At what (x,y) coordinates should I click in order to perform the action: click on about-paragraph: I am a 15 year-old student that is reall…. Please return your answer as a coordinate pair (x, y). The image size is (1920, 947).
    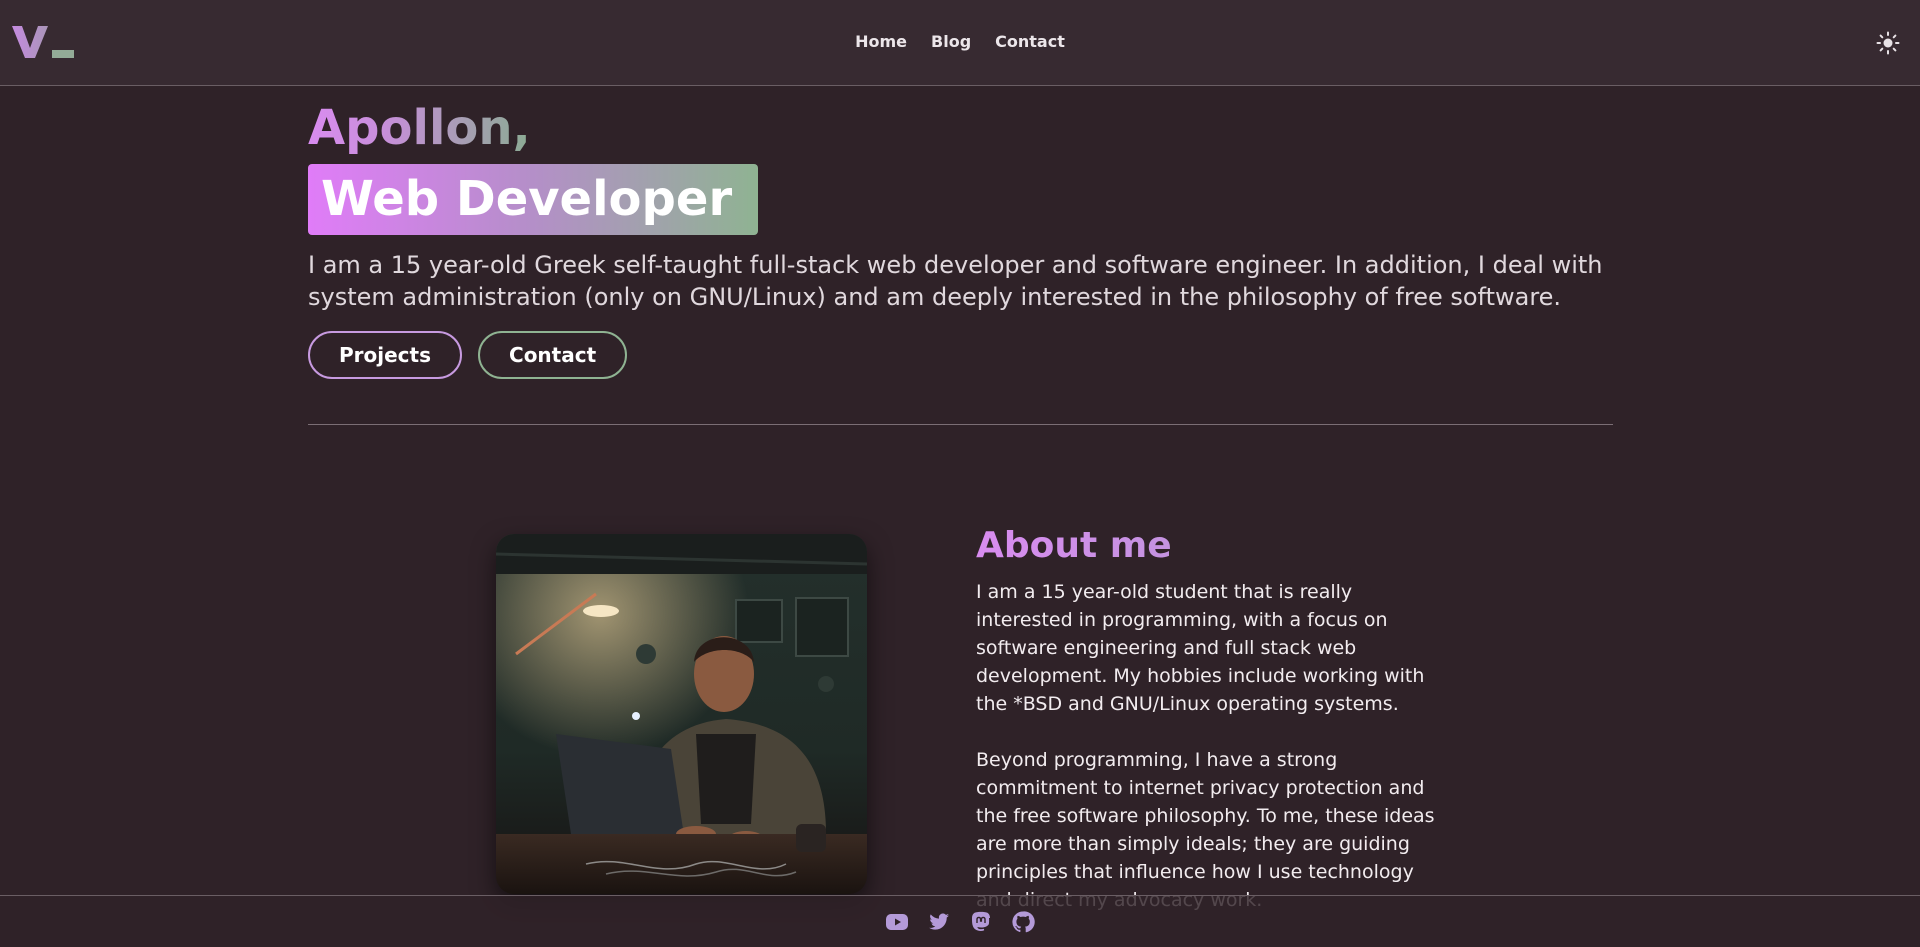
    Looking at the image, I should click on (1200, 648).